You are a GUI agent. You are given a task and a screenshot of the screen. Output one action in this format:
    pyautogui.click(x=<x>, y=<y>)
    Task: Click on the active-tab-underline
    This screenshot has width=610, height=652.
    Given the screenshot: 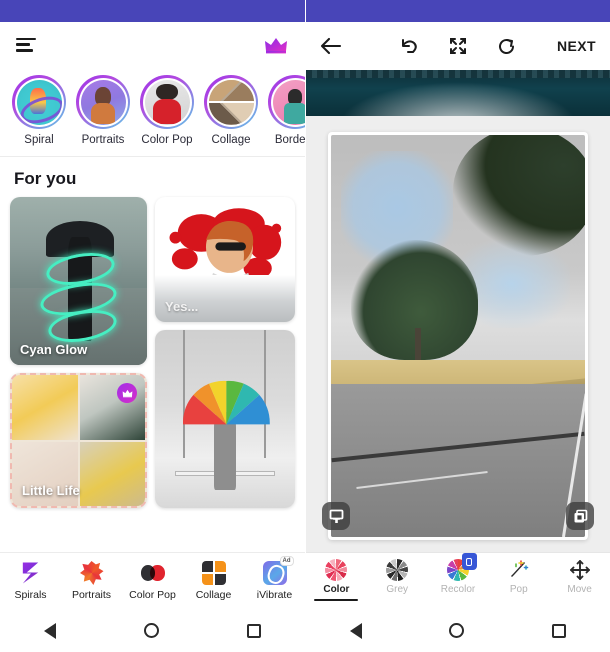 What is the action you would take?
    pyautogui.click(x=336, y=599)
    